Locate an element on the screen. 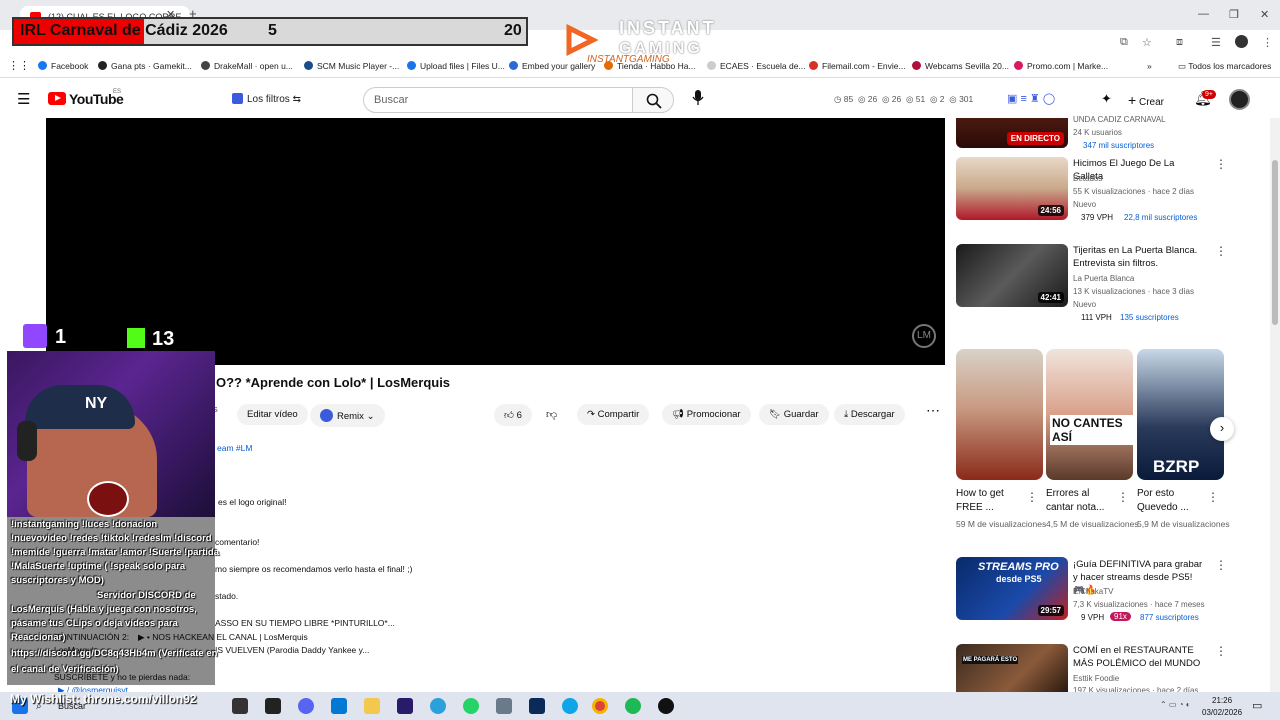 The height and width of the screenshot is (720, 1280). all-bookmarks-folder: ▭ Todos los marcadores is located at coordinates (1224, 66).